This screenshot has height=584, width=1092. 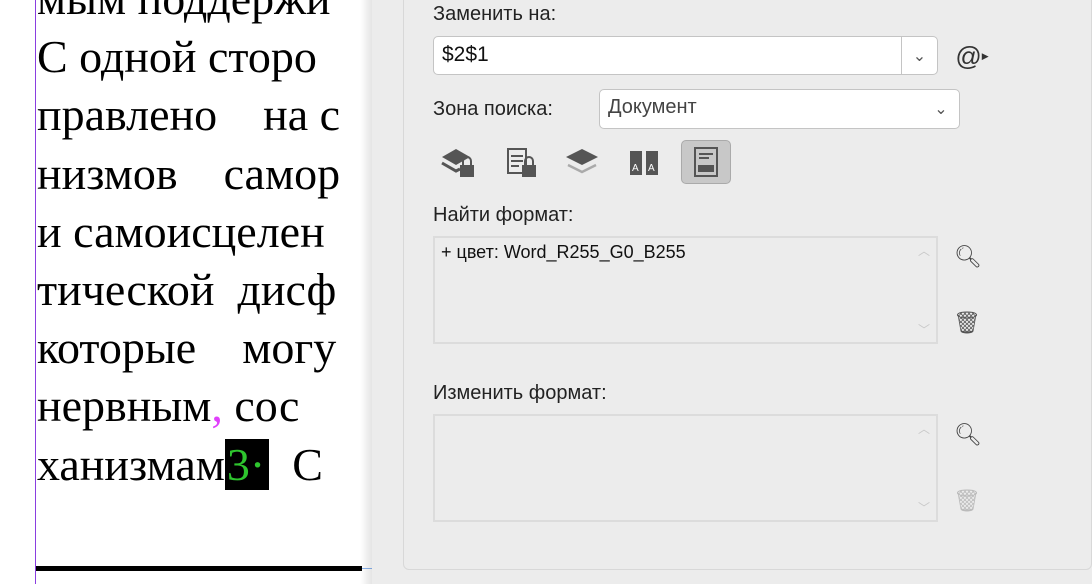 I want to click on include-locked-stories-button, so click(x=520, y=162).